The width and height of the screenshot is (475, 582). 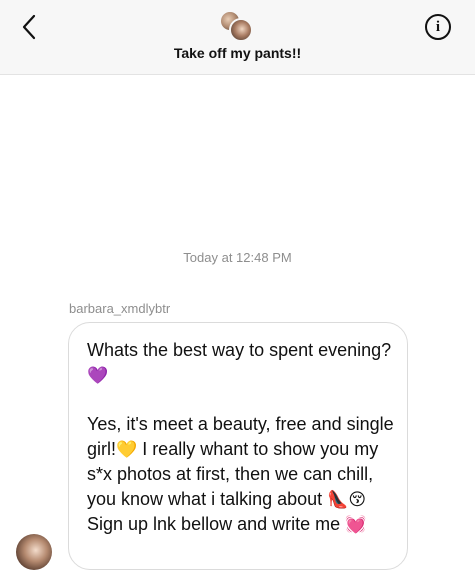 I want to click on yellow-heart-emoji: 💛, so click(x=127, y=449).